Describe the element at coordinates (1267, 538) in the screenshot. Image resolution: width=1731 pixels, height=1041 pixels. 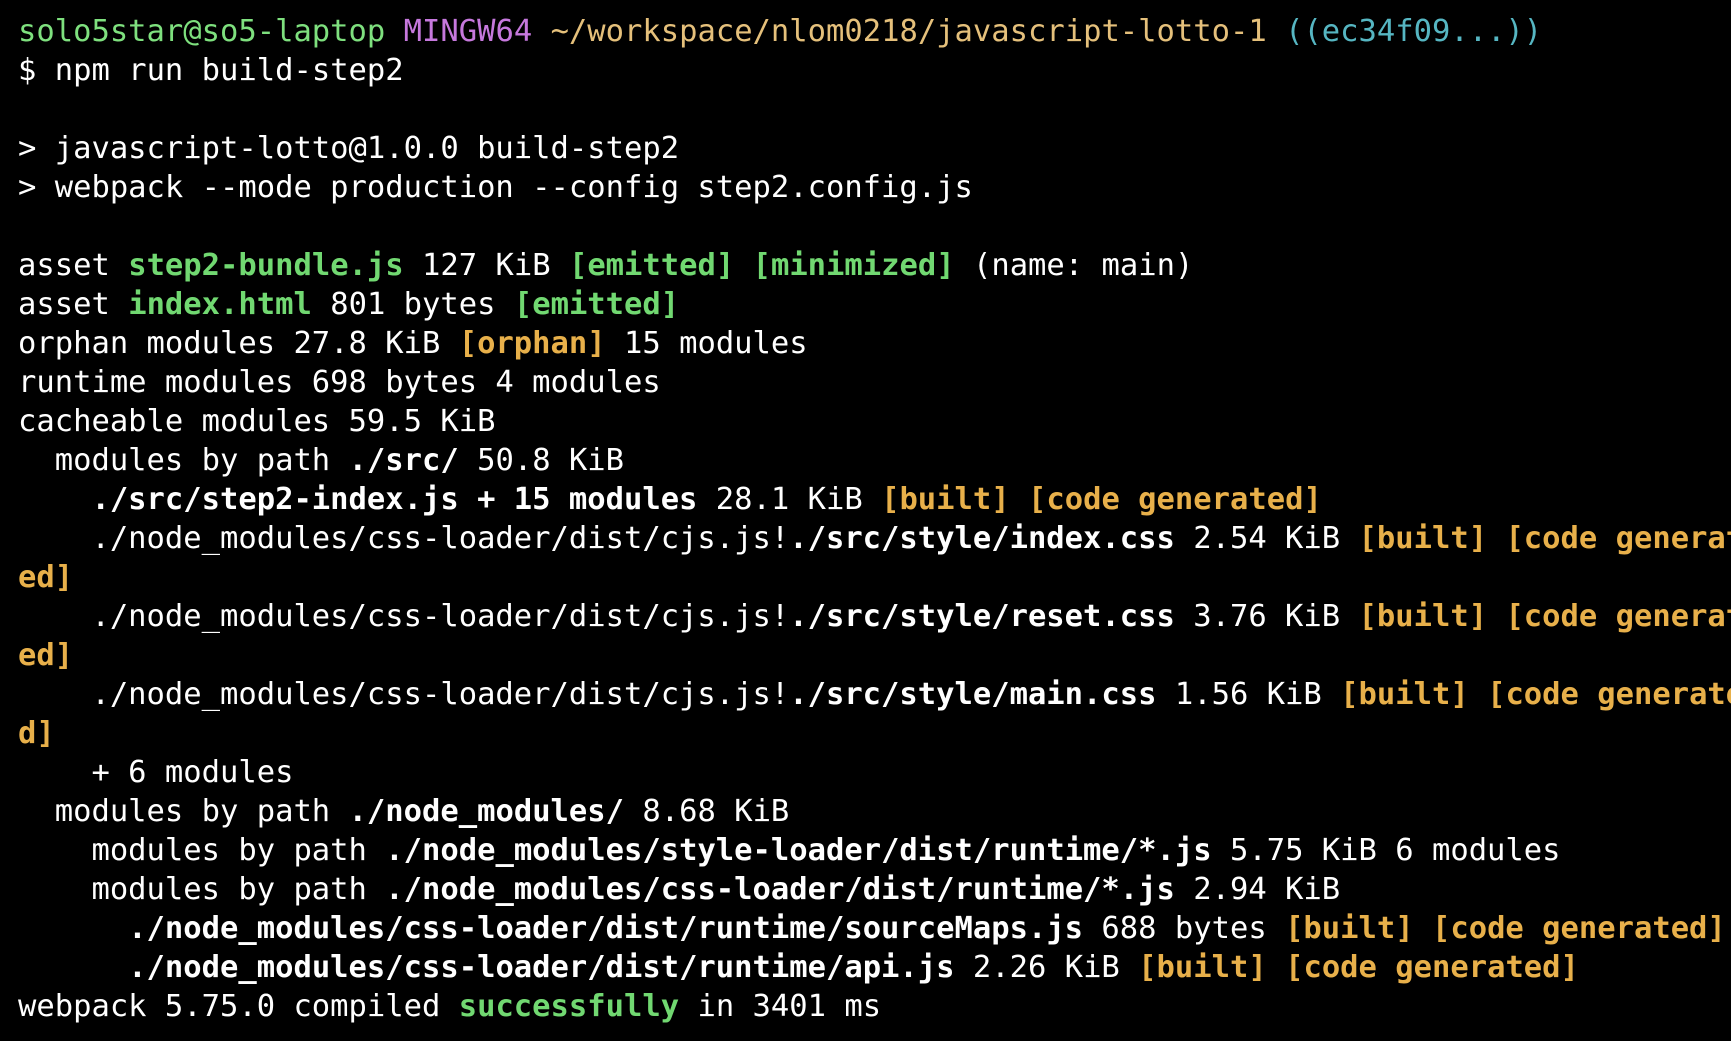
I see `module-size: 2.54 KiB` at that location.